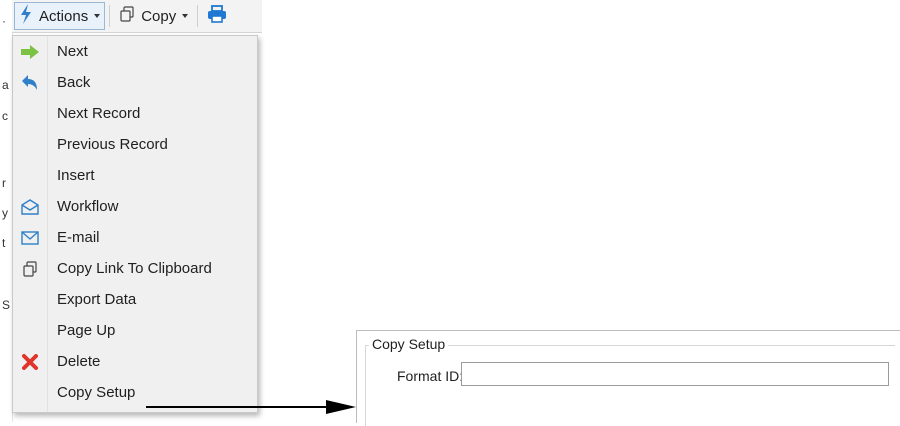  Describe the element at coordinates (5, 116) in the screenshot. I see `bg-char: c` at that location.